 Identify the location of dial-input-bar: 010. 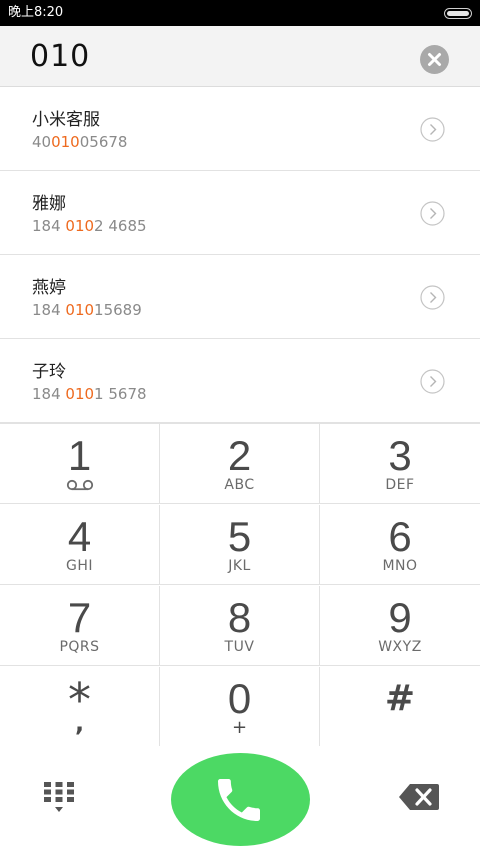
(240, 56).